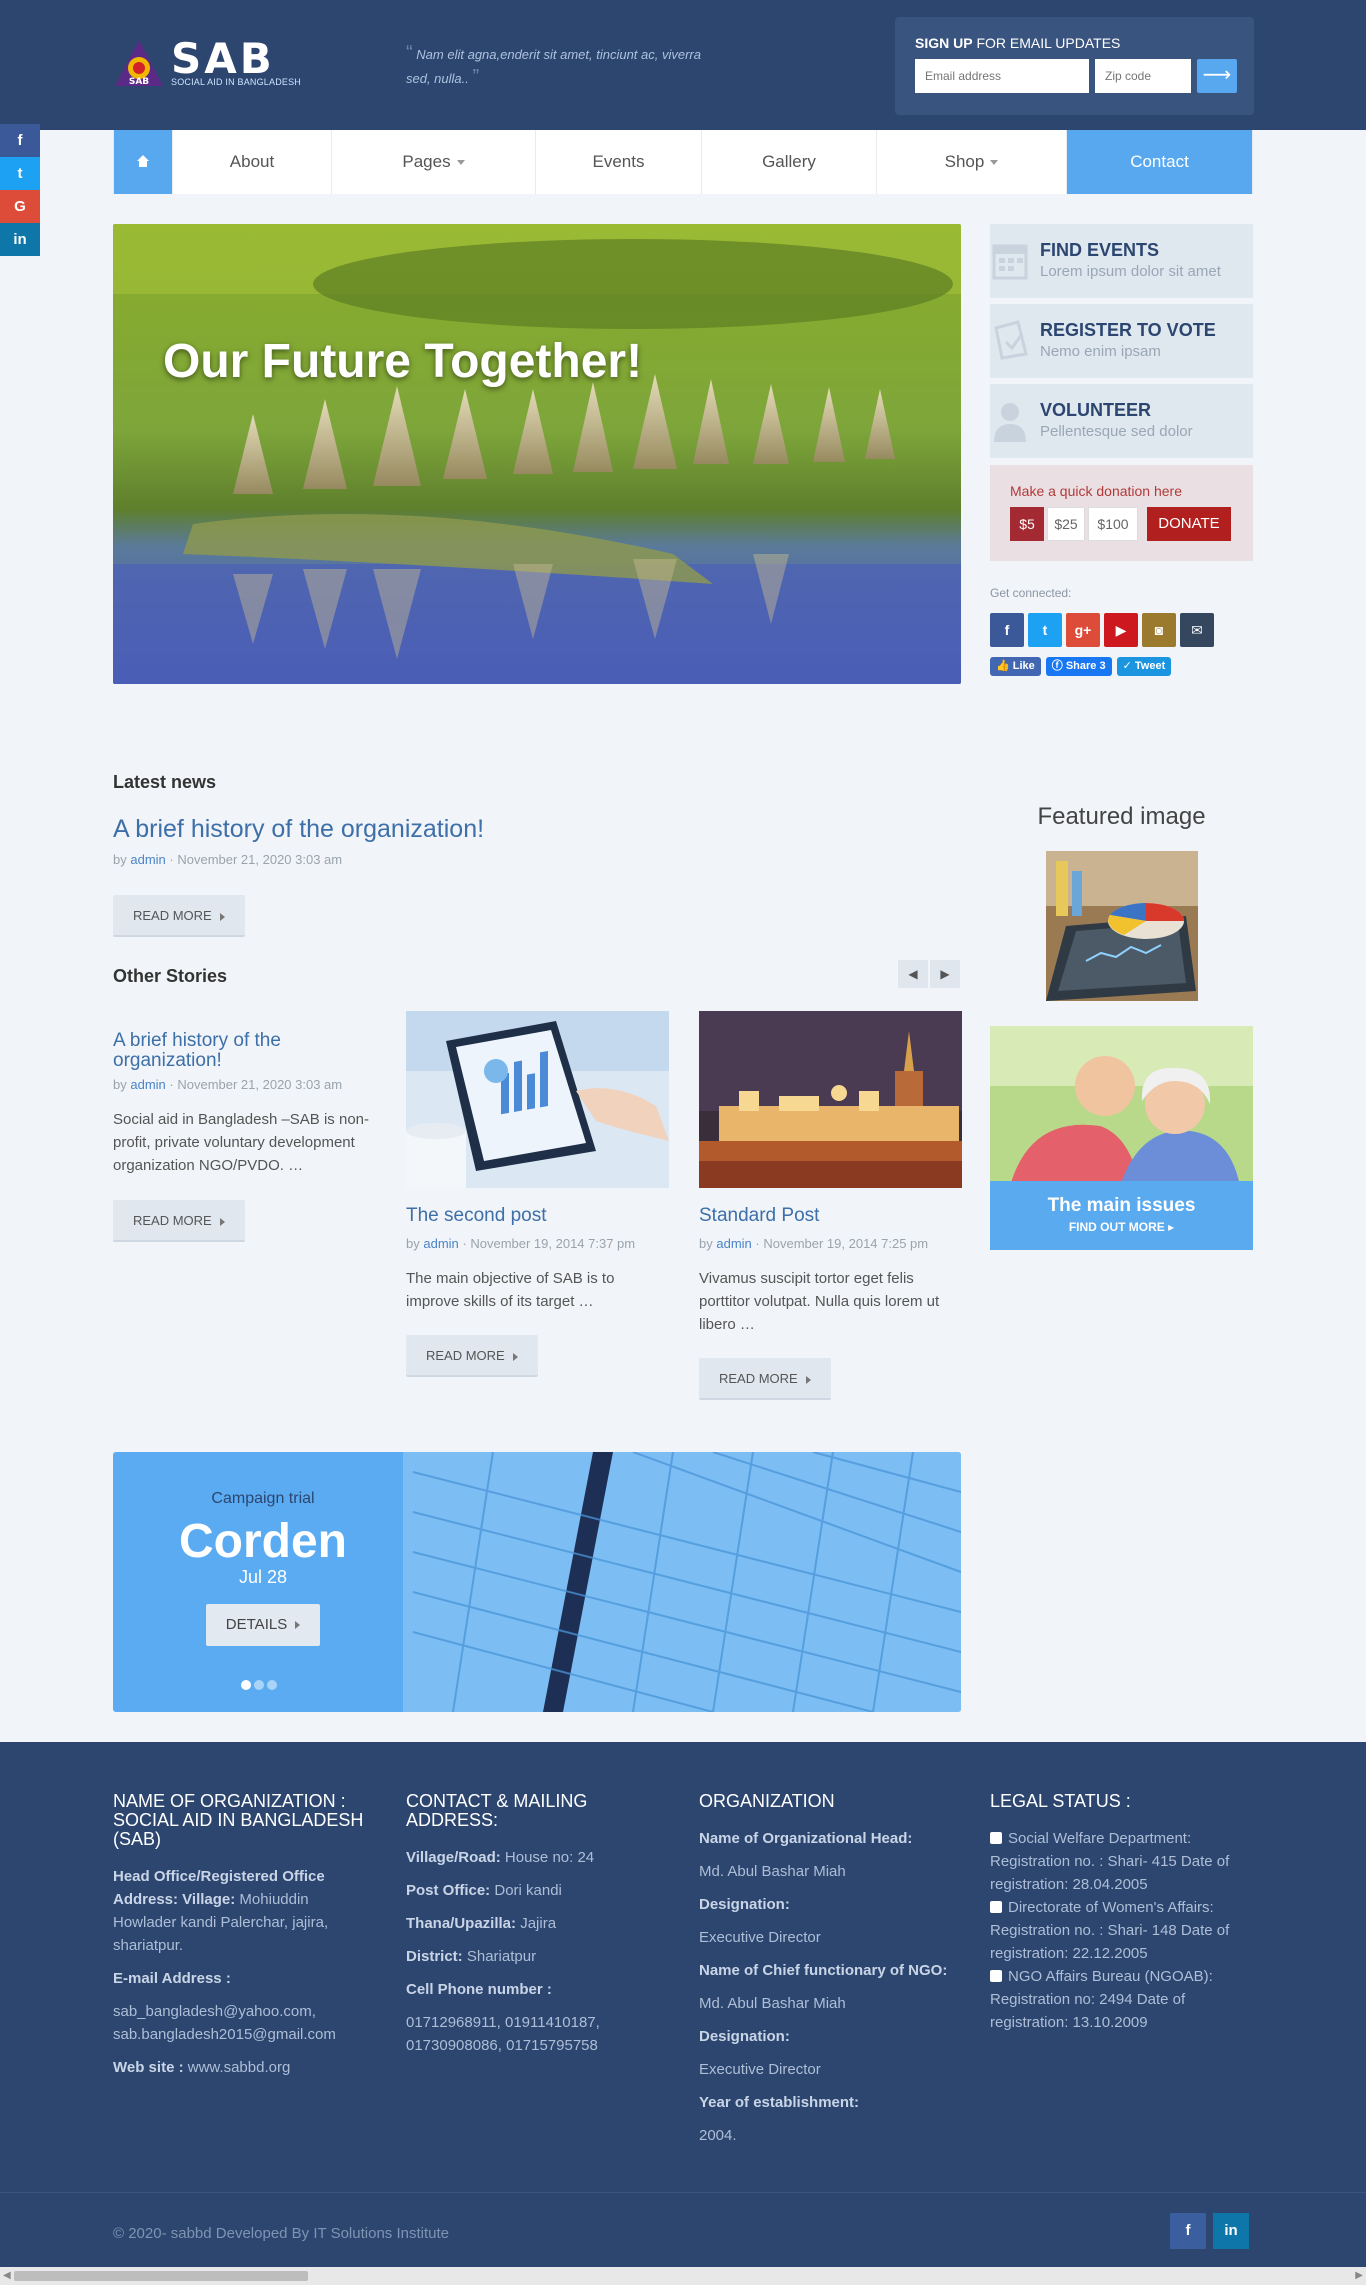  I want to click on hero-title: Our Future Together!, so click(403, 361).